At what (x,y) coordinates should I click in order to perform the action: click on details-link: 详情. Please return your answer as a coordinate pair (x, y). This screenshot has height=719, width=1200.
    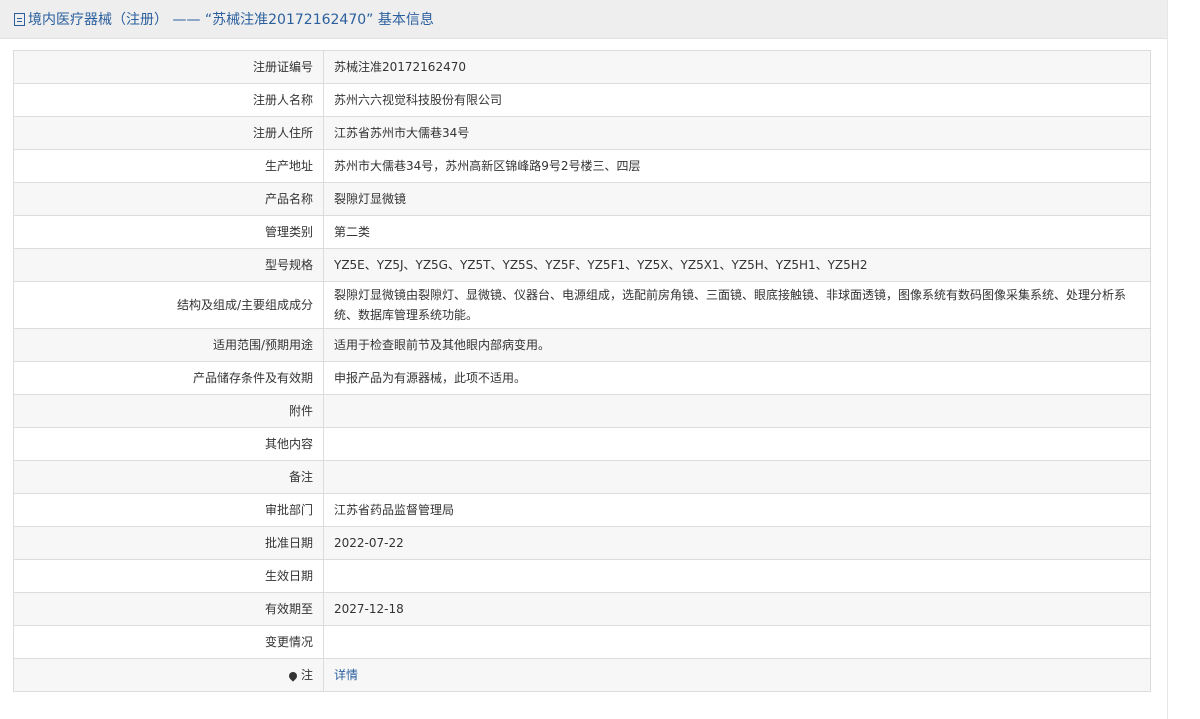
    Looking at the image, I should click on (346, 675).